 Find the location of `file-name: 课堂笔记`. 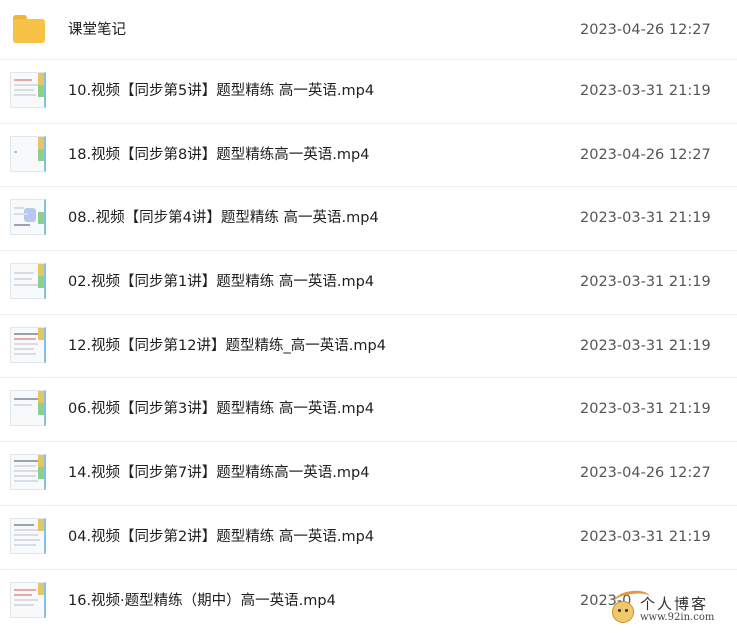

file-name: 课堂笔记 is located at coordinates (97, 30).